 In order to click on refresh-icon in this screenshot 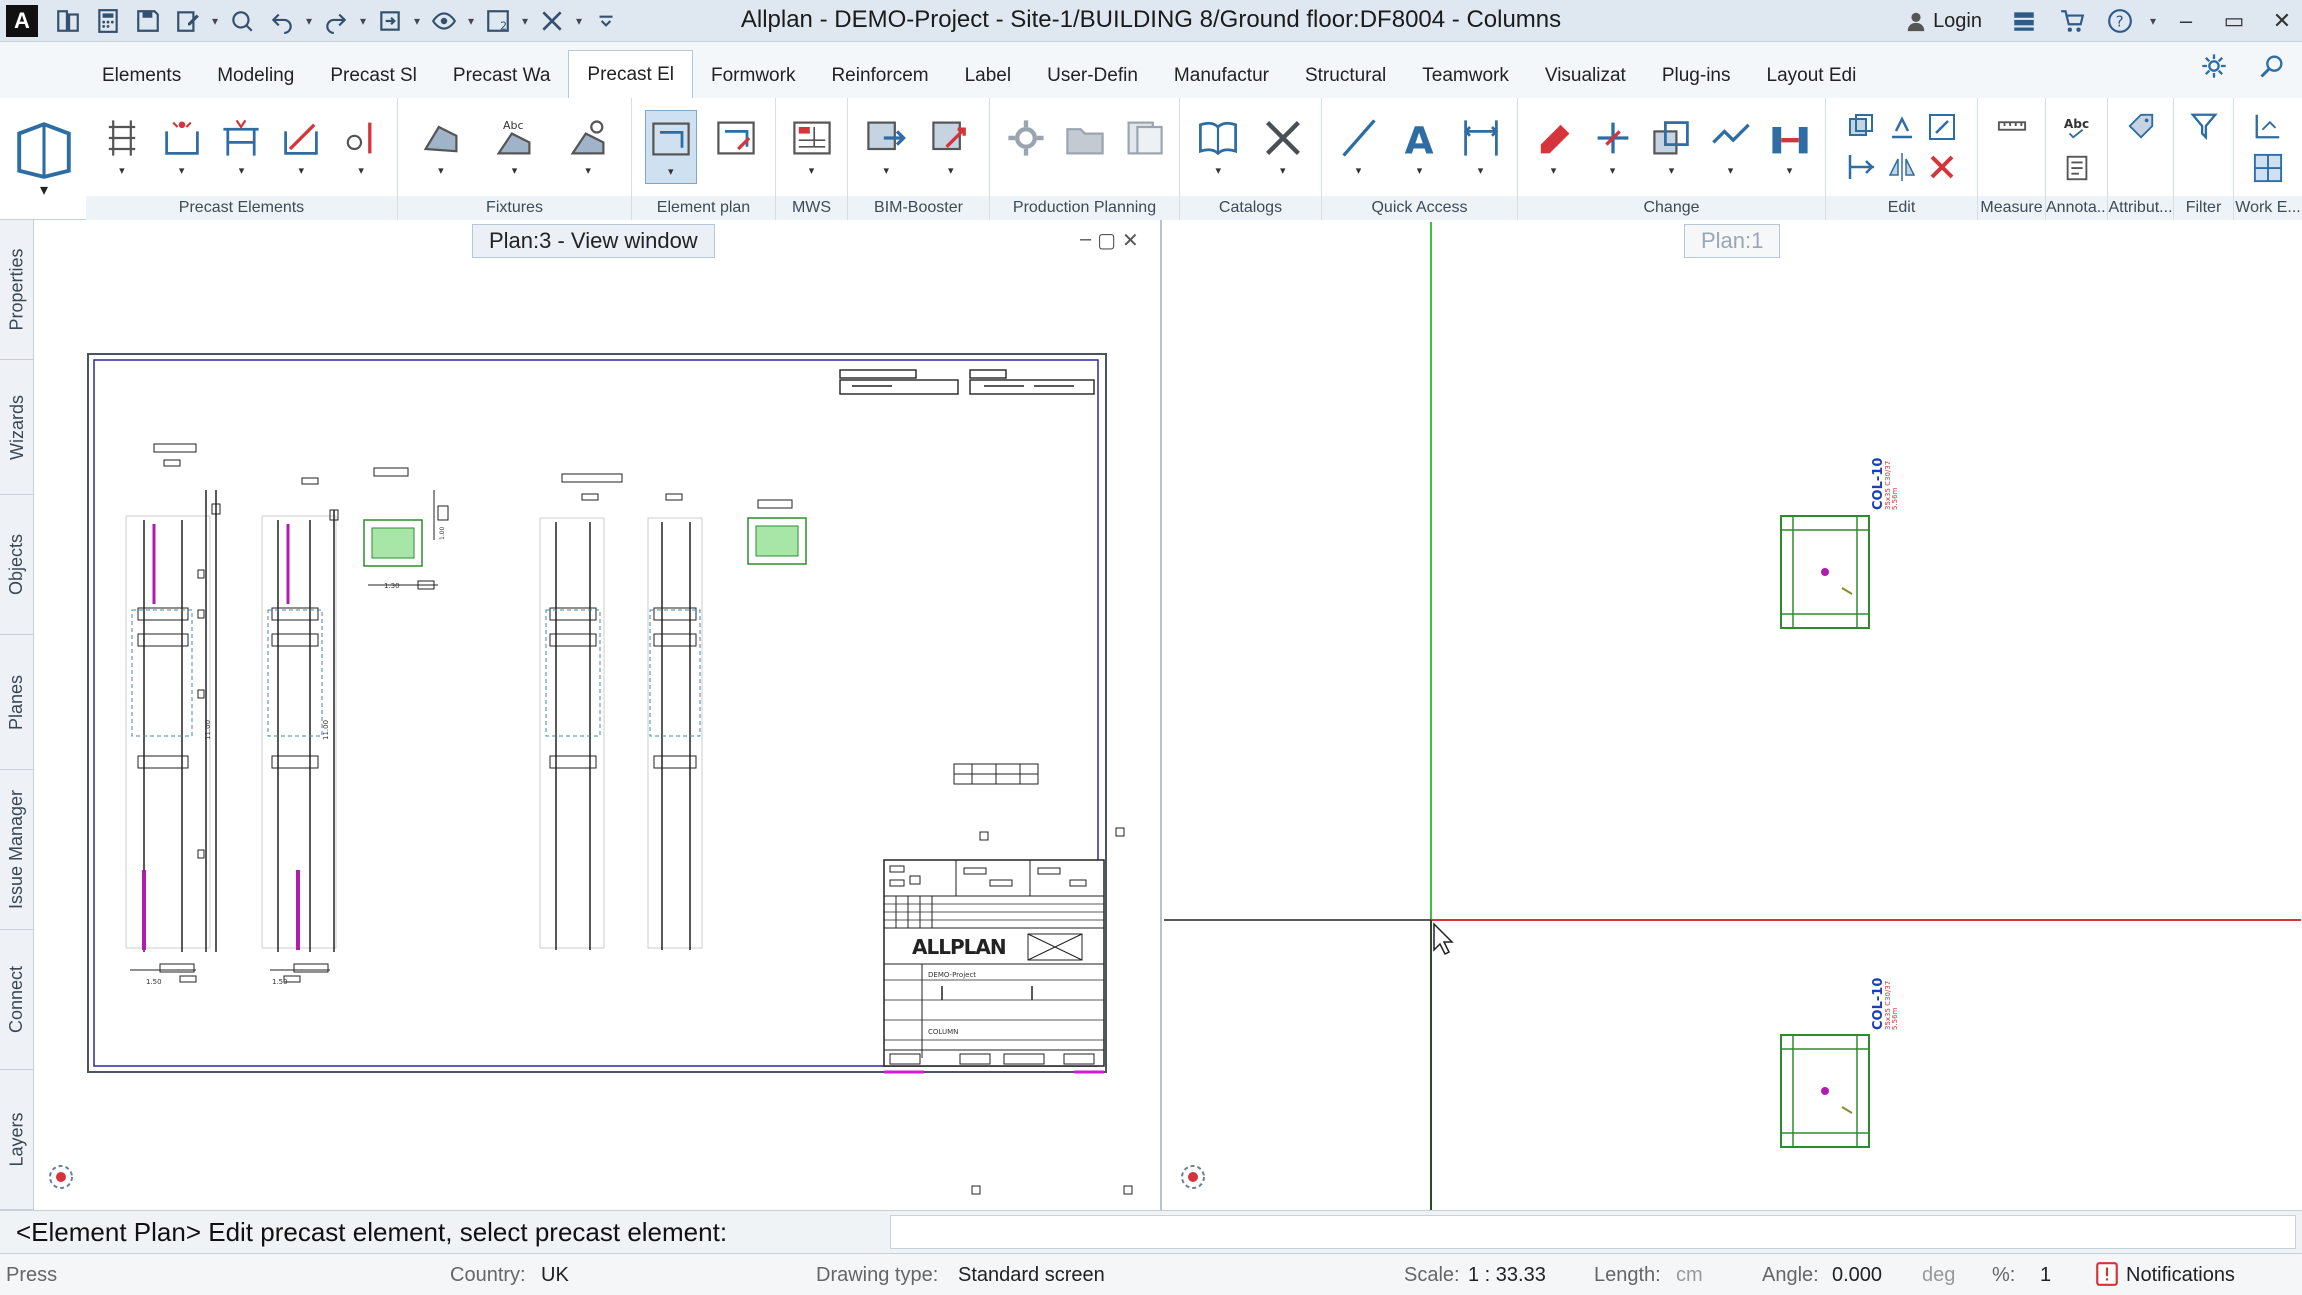, I will do `click(390, 21)`.